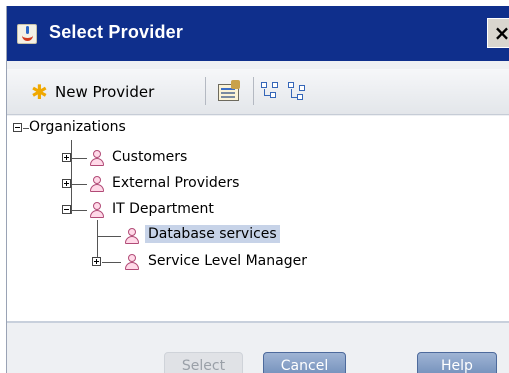 This screenshot has height=373, width=509. Describe the element at coordinates (291, 85) in the screenshot. I see `collapse-all-icon` at that location.